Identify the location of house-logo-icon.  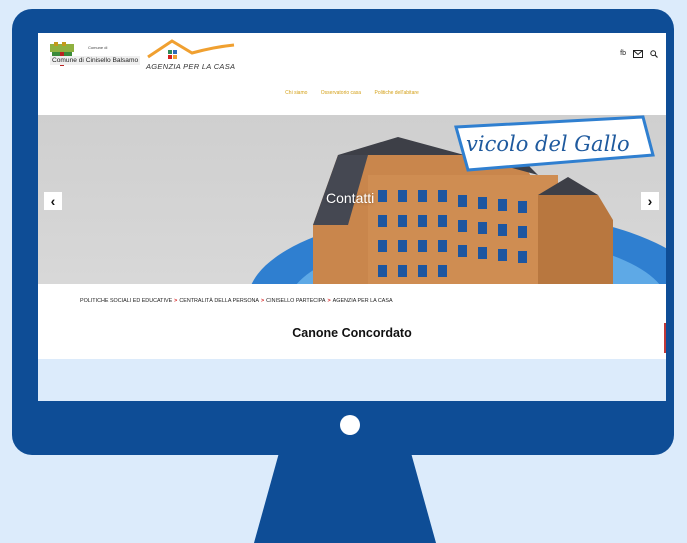
(191, 57).